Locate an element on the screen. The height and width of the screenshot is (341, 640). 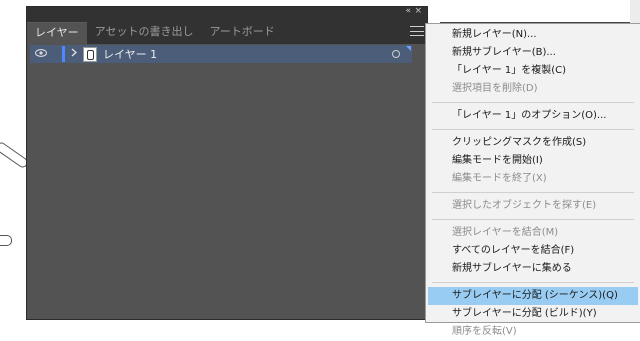
canvas-art-shape is located at coordinates (6, 240).